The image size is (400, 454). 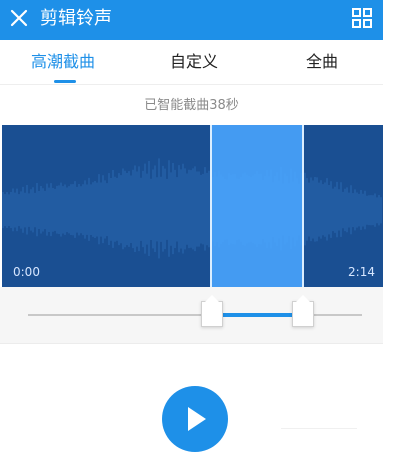 I want to click on selection-end-line, so click(x=303, y=206).